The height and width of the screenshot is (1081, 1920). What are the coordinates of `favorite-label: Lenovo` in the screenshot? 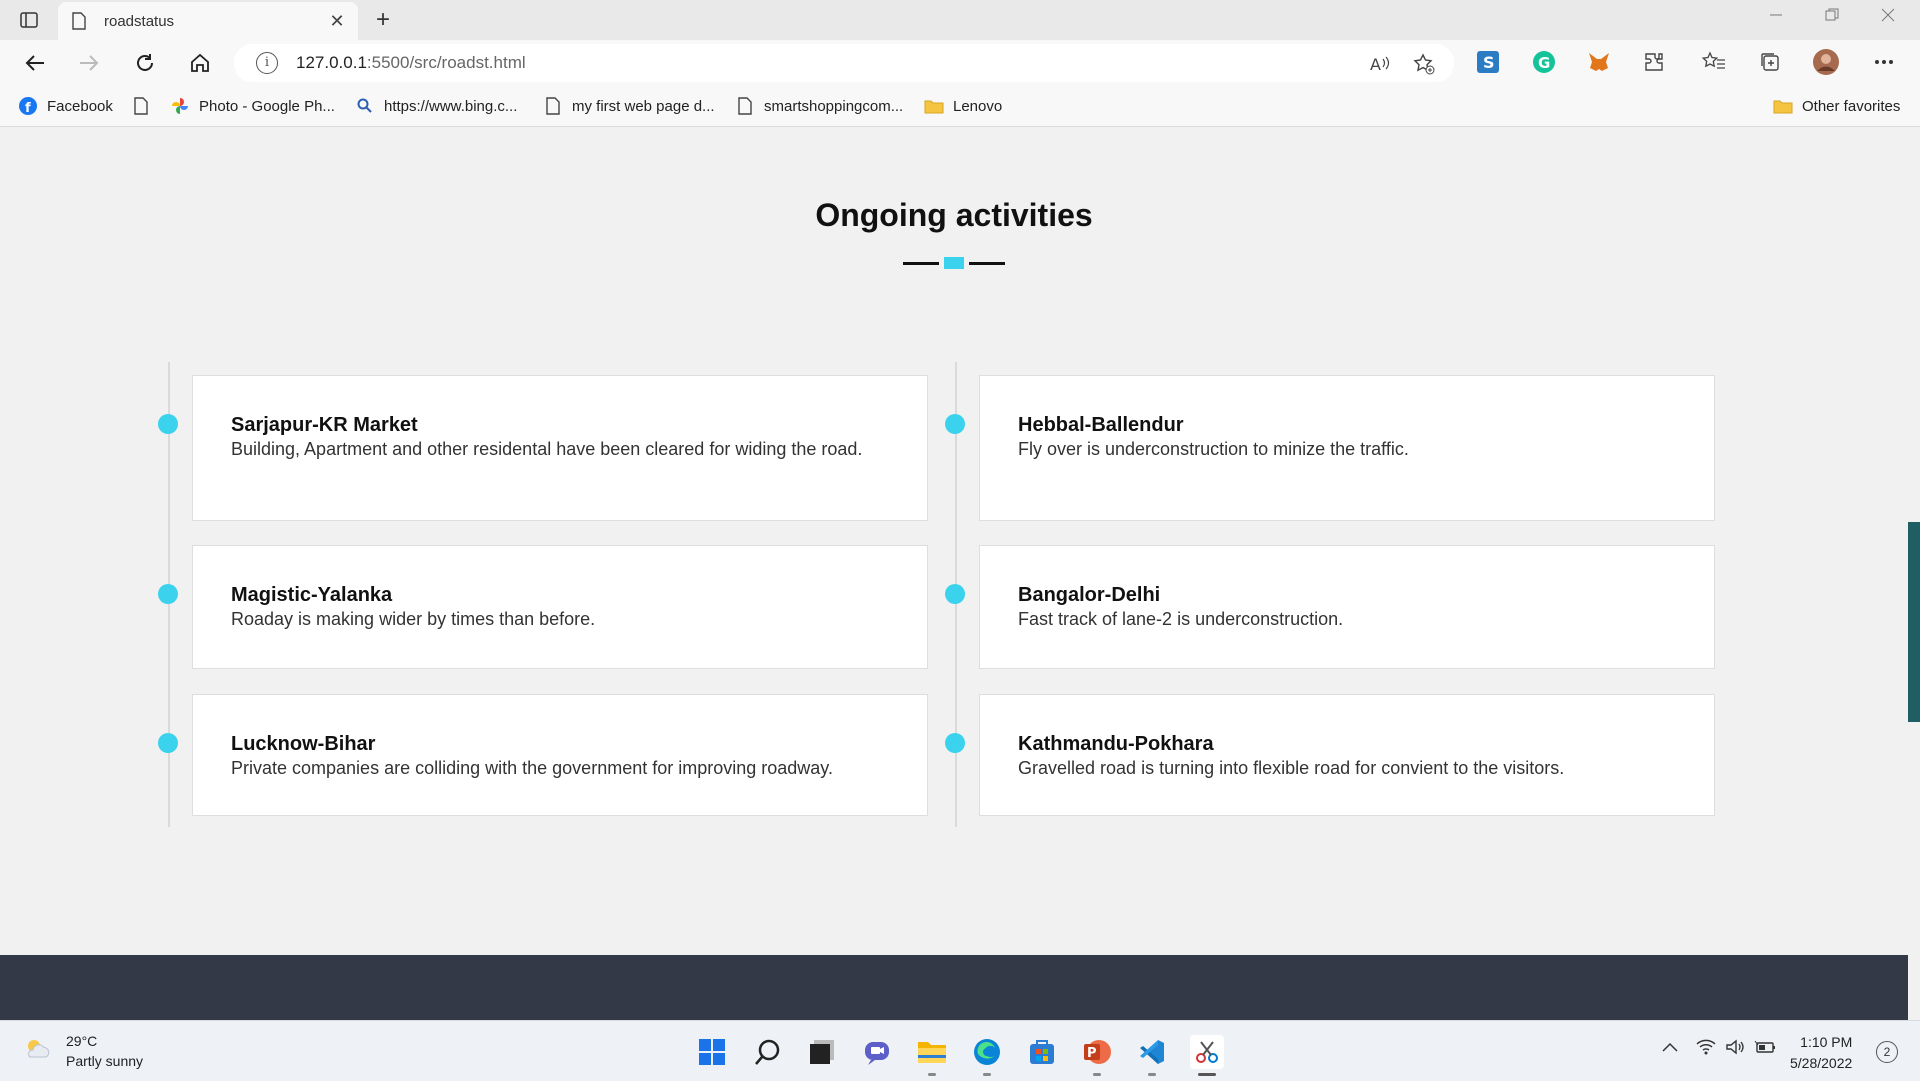 It's located at (978, 106).